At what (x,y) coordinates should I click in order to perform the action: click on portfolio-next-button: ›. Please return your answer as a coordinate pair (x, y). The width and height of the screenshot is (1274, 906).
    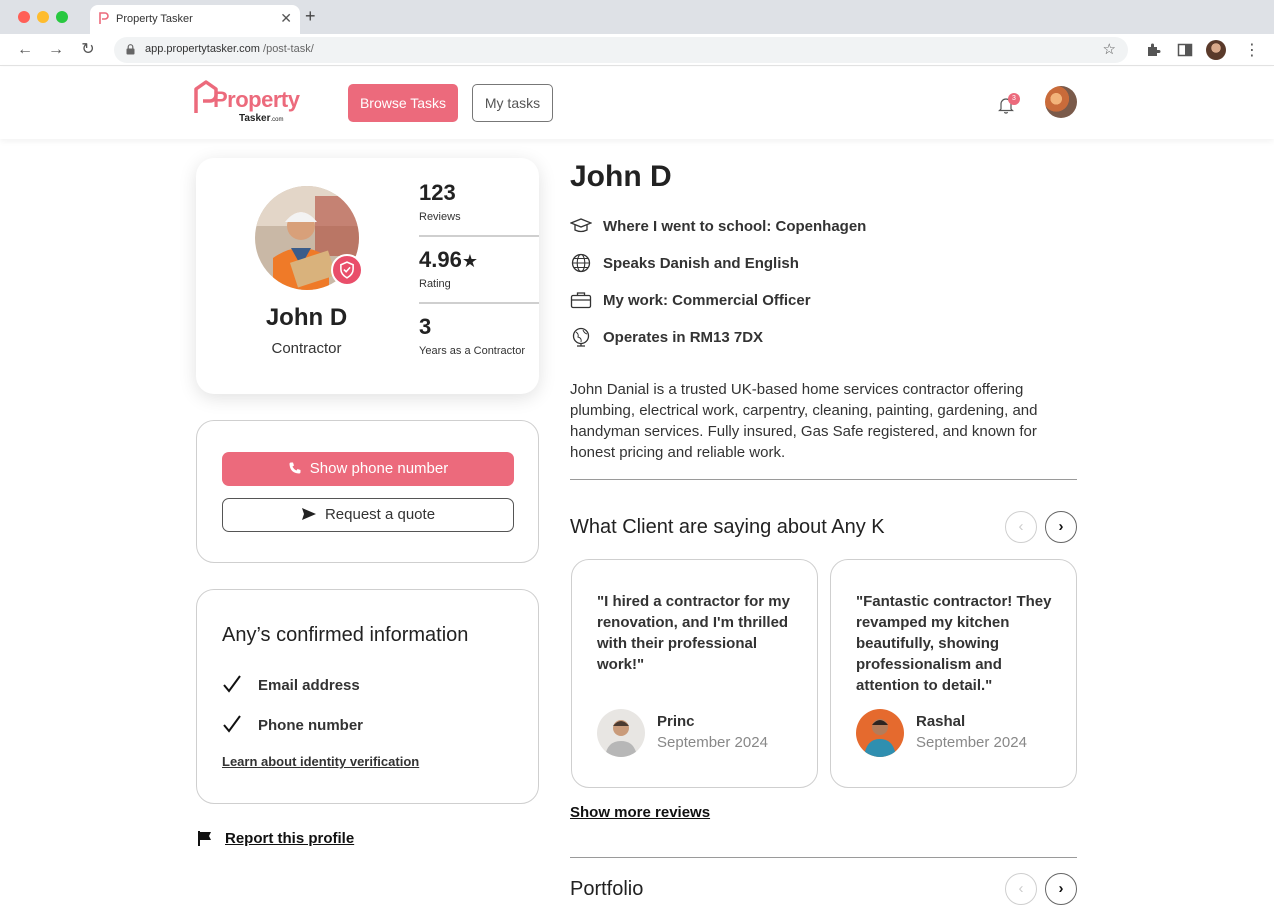
    Looking at the image, I should click on (1061, 889).